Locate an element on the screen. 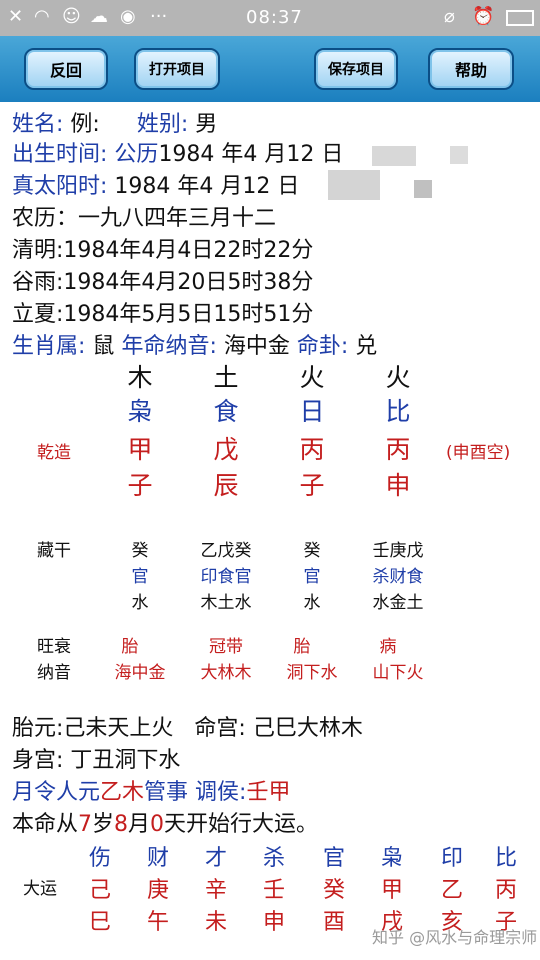 This screenshot has height=960, width=540. open-project-button: 打开项目 is located at coordinates (177, 69).